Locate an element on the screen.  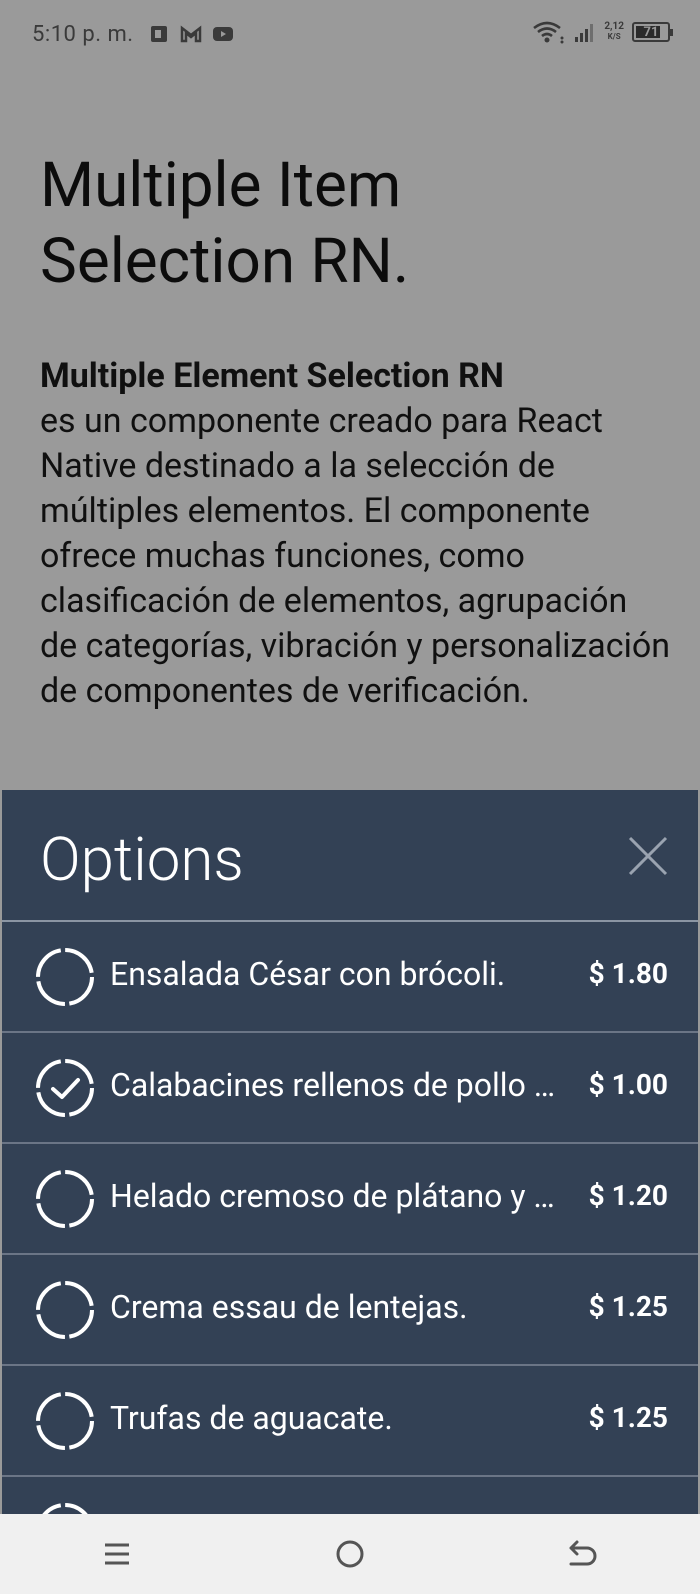
option-item: Trufas de aguacate. $ 1.25 is located at coordinates (350, 1421).